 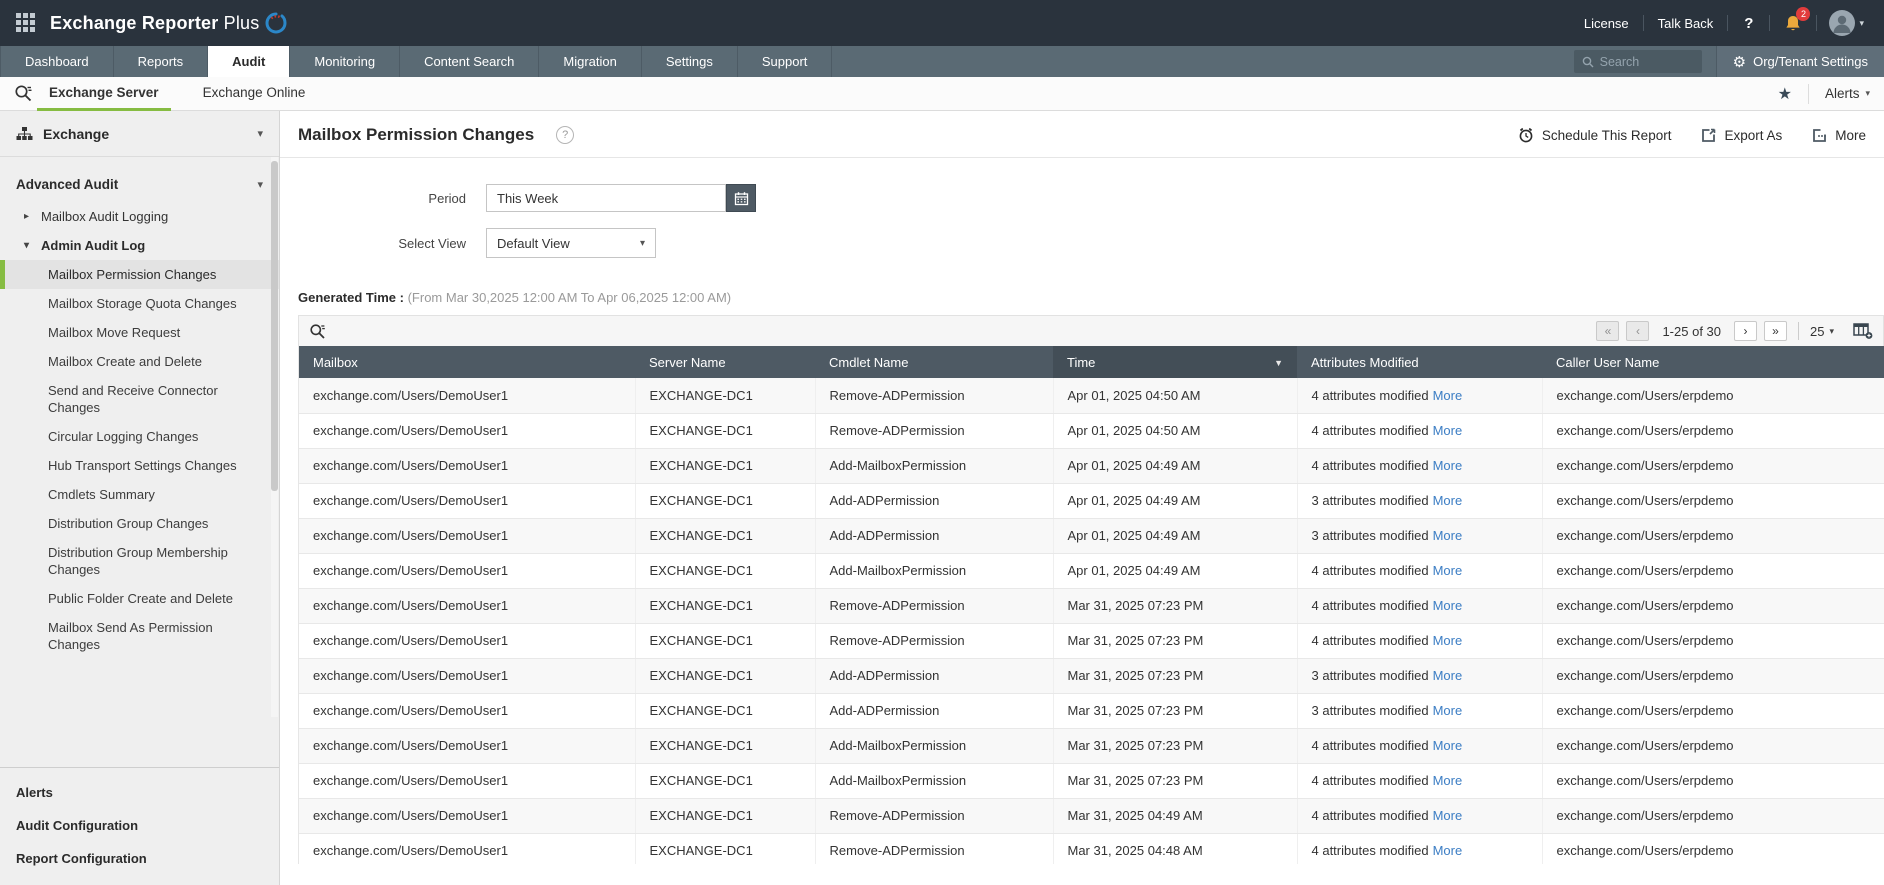 I want to click on sidebar-scrollbar, so click(x=274, y=437).